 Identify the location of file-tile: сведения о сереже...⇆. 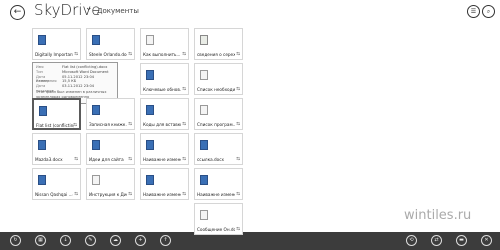
(218, 44).